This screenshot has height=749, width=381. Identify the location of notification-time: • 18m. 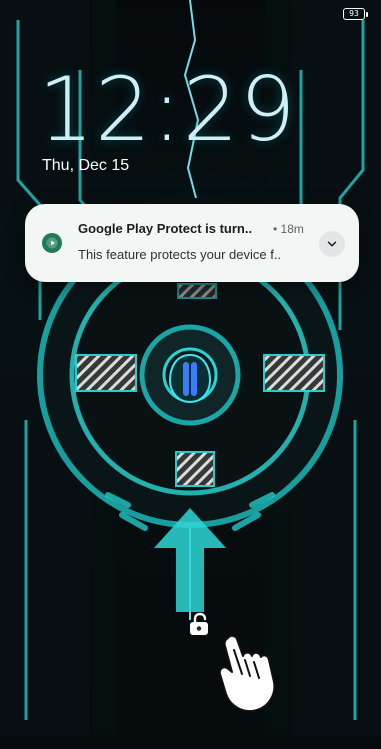
(288, 229).